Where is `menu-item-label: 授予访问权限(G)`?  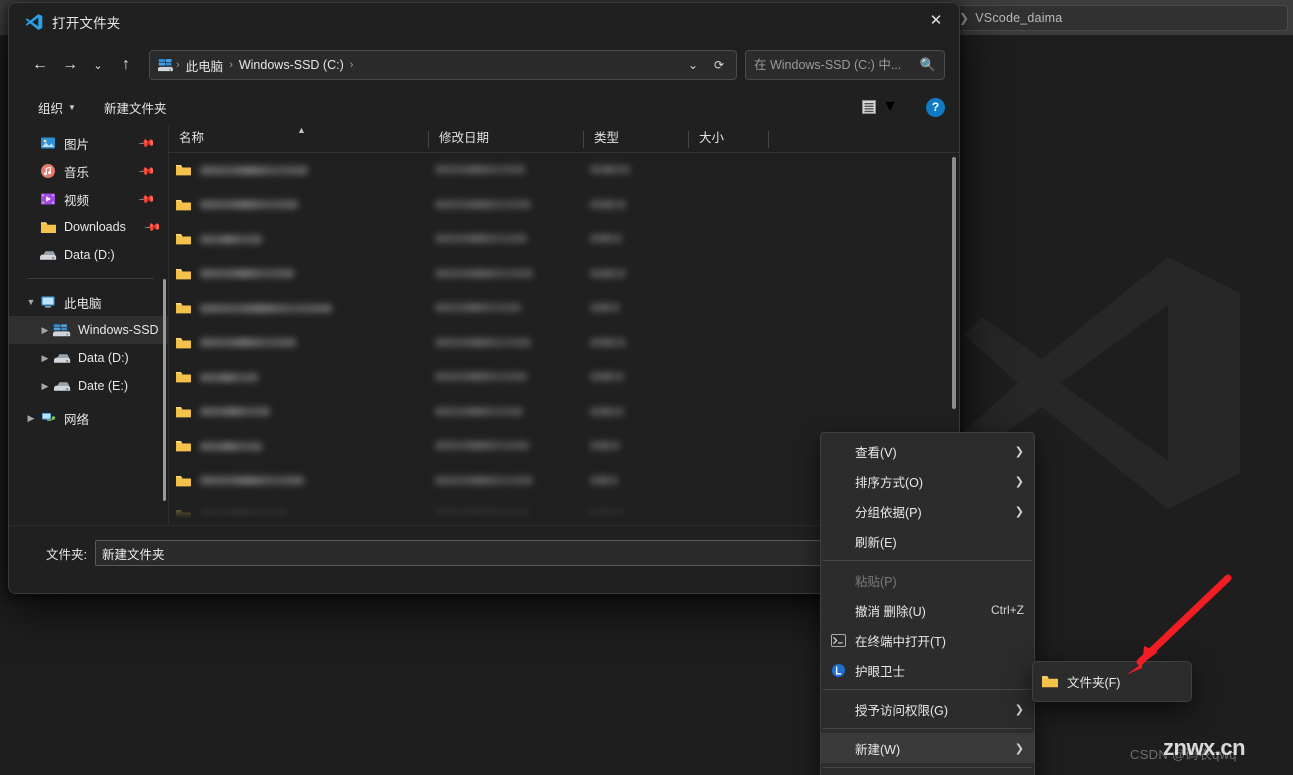
menu-item-label: 授予访问权限(G) is located at coordinates (902, 710).